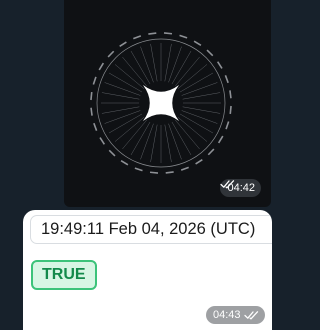 Image resolution: width=320 pixels, height=330 pixels. I want to click on true-badge-label: TRUE, so click(64, 274).